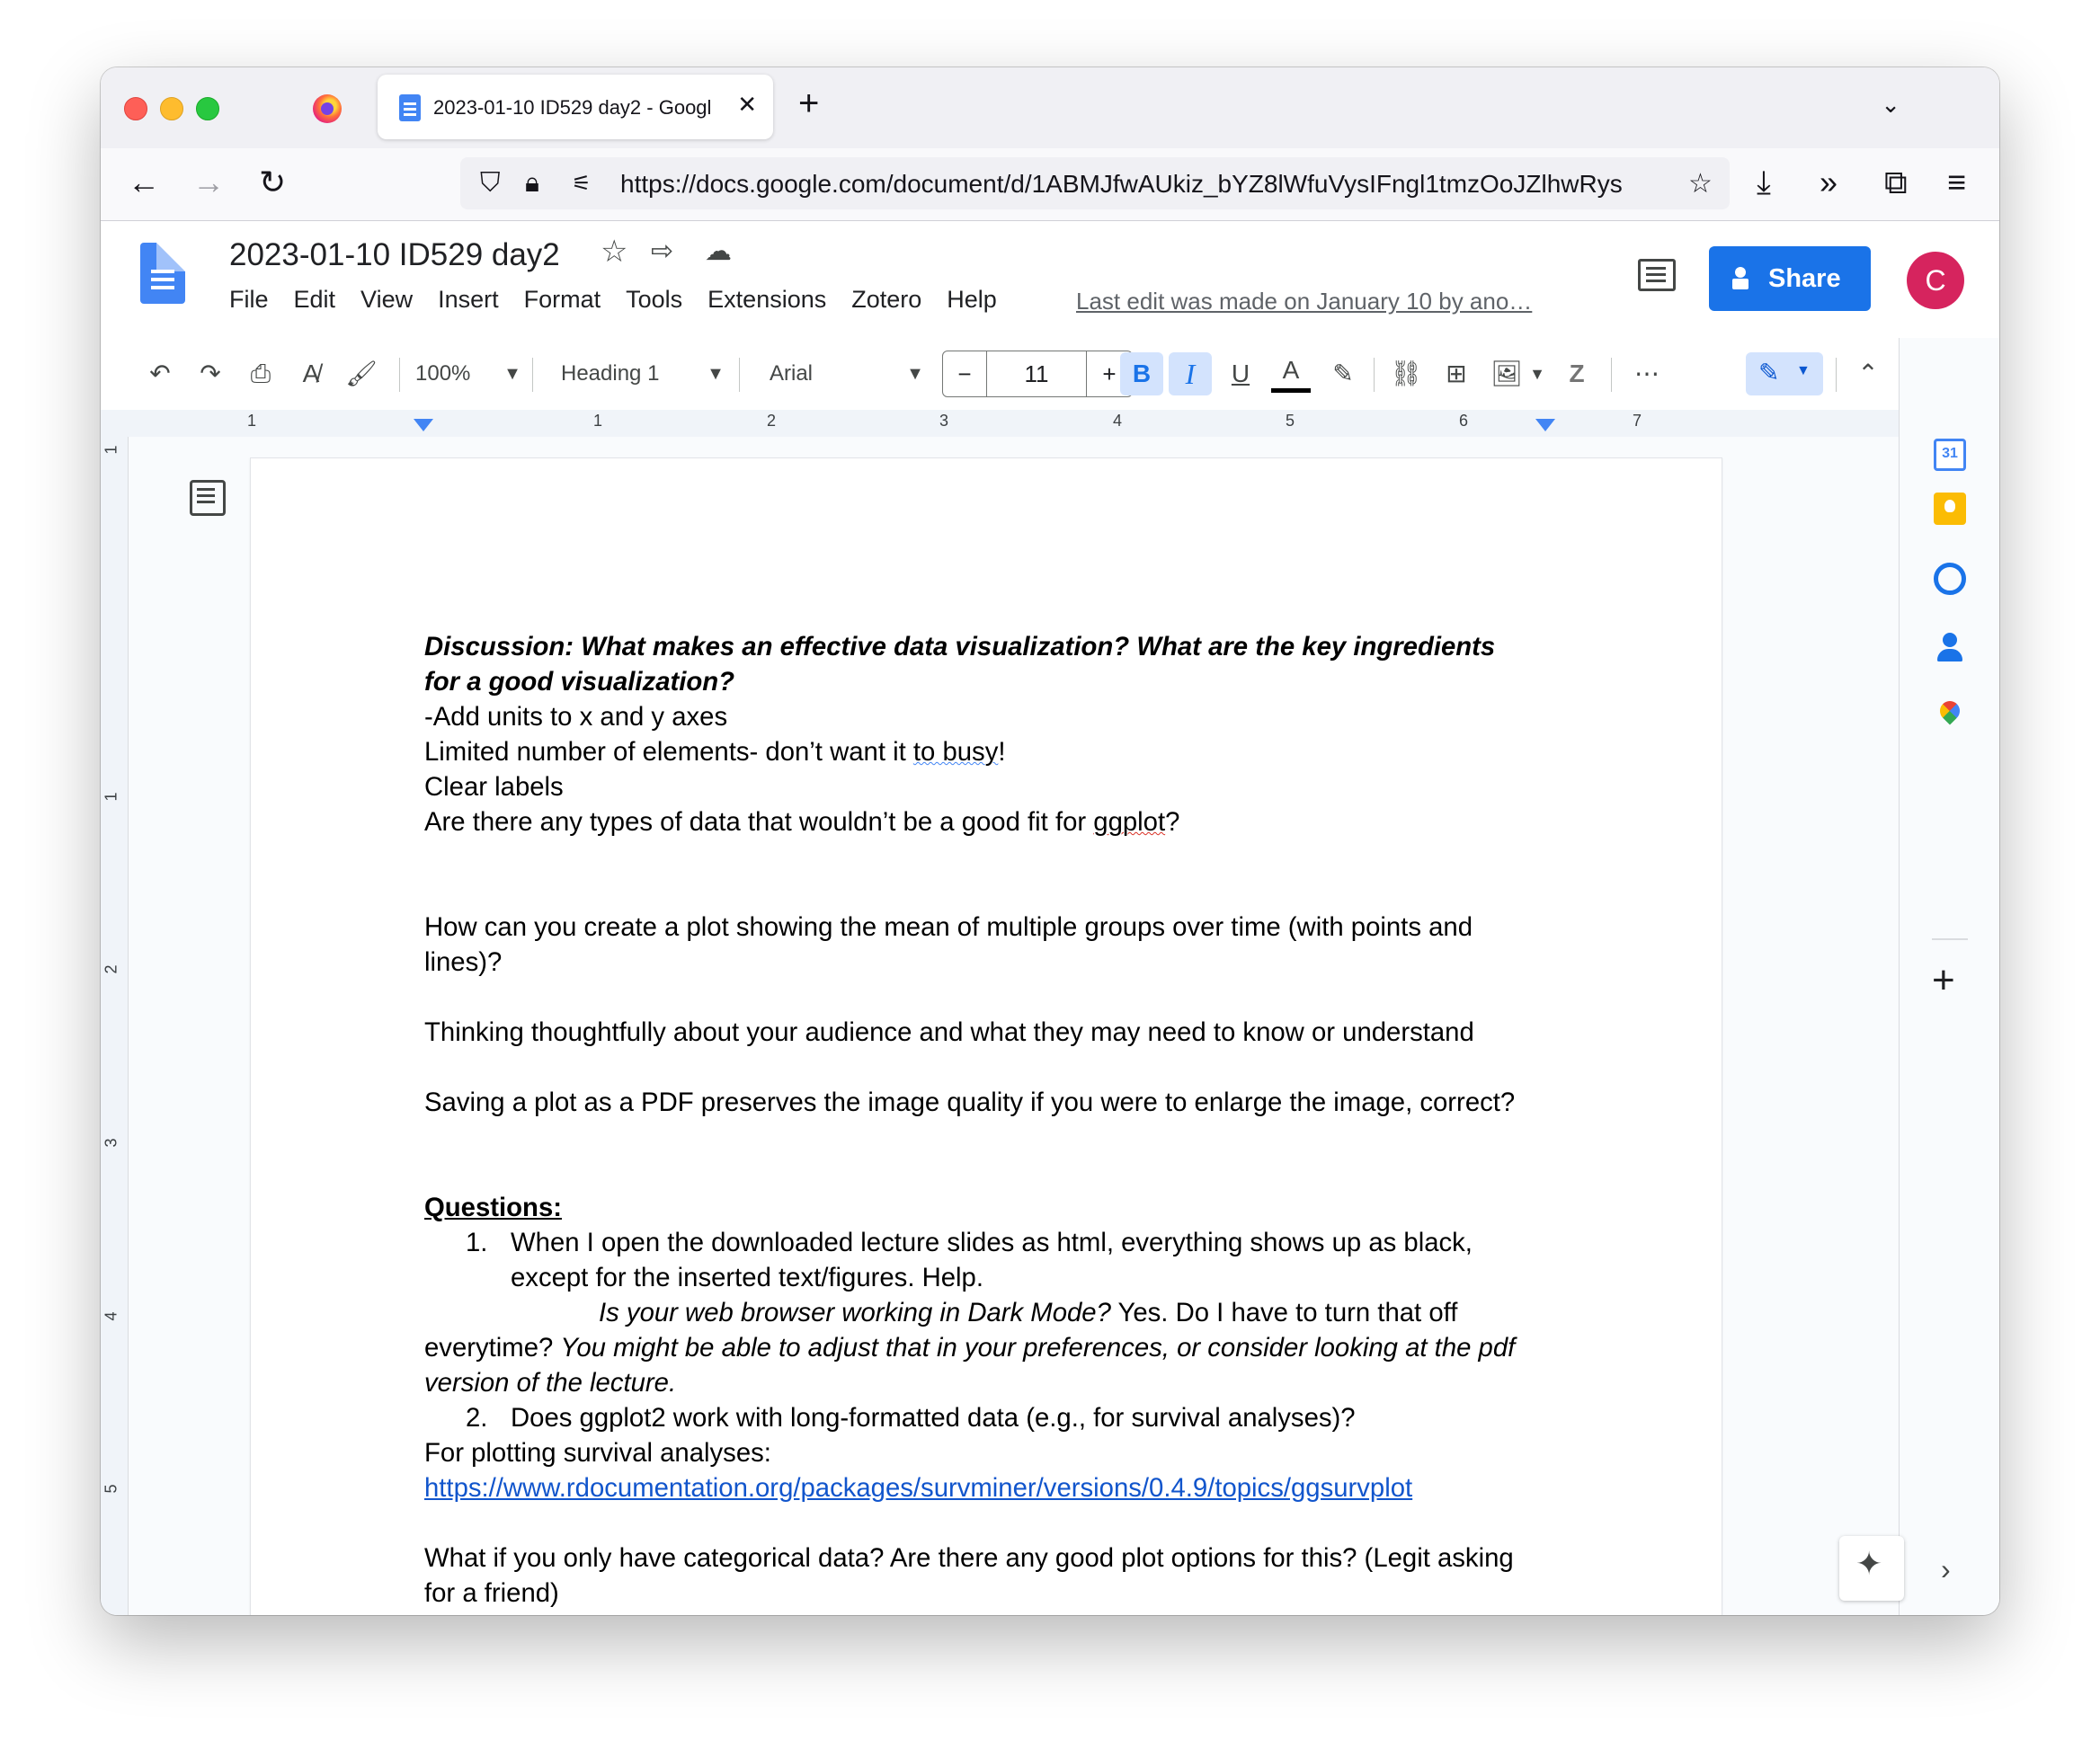  I want to click on image-dropdown-icon: ▼, so click(1537, 374).